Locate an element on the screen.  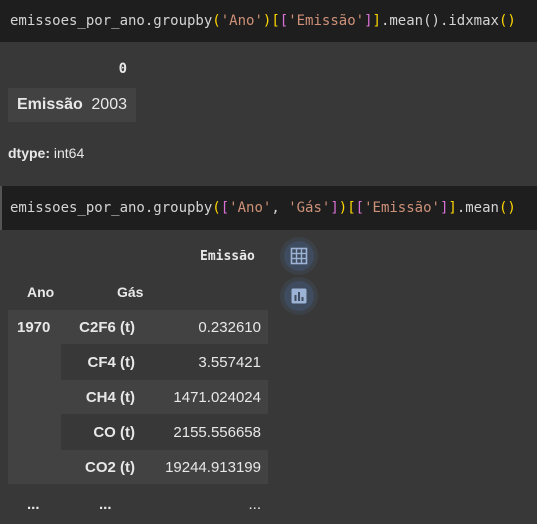
index-header-ano: Ano is located at coordinates (41, 292).